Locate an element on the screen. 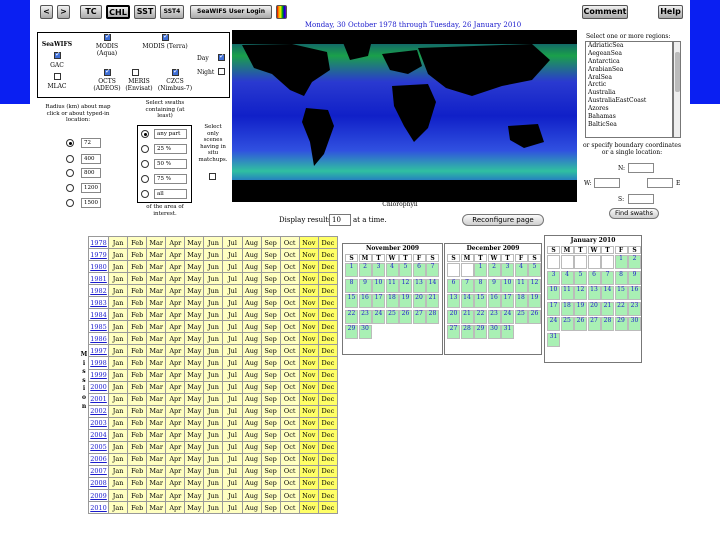 The width and height of the screenshot is (720, 540). find-swaths-button: Find swaths is located at coordinates (634, 213).